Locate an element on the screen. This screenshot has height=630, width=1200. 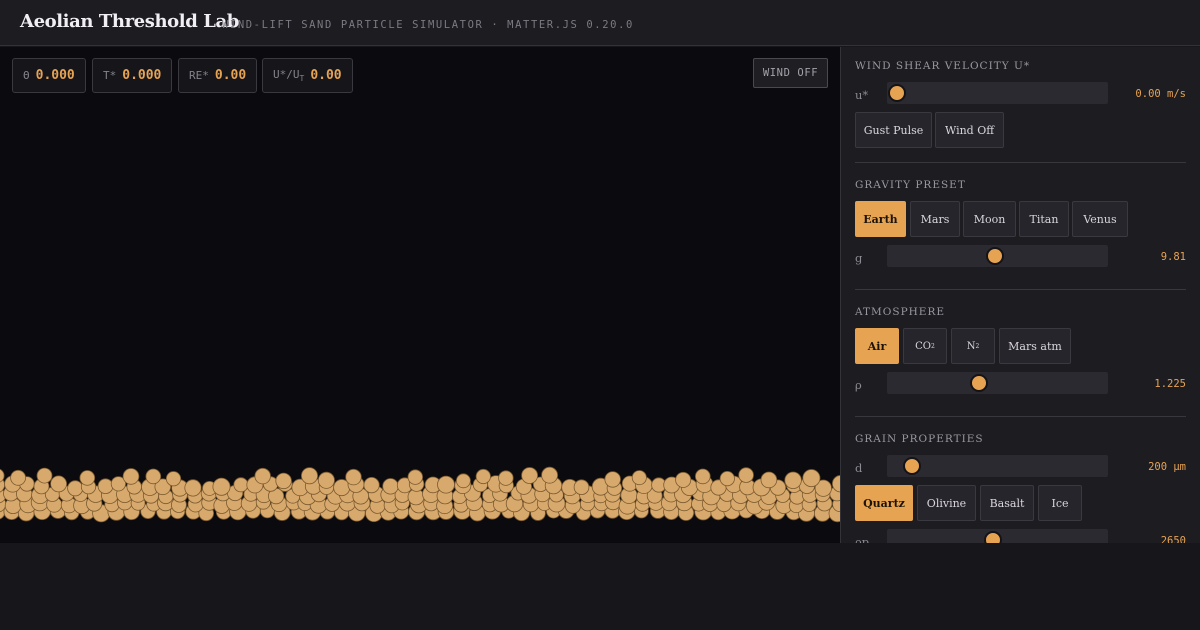
velocity-ratio-label-sub: T is located at coordinates (302, 79).